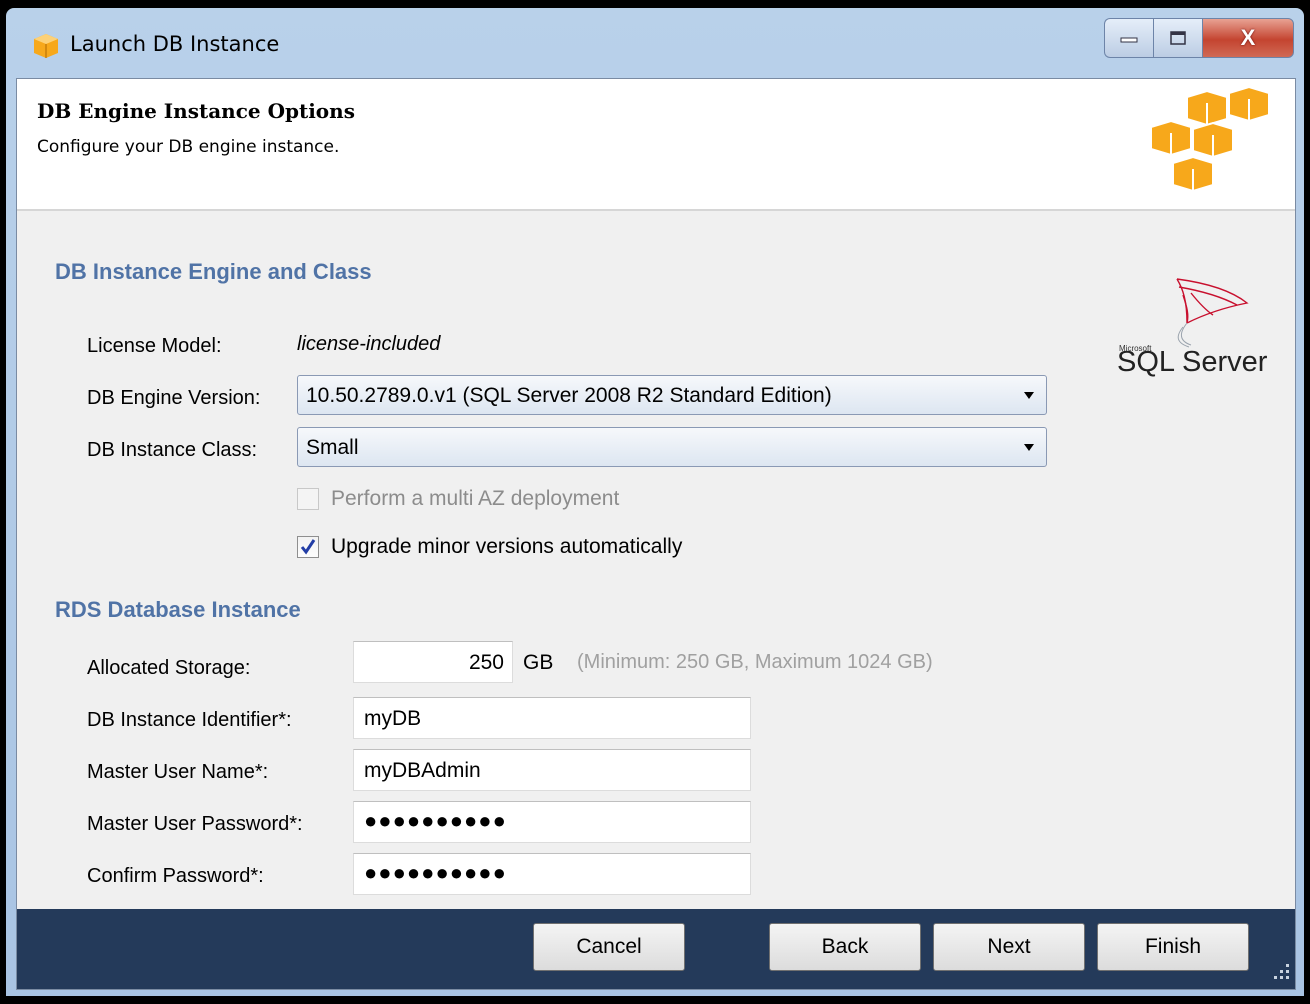 This screenshot has width=1310, height=1004. I want to click on resize-grip-icon, so click(1281, 973).